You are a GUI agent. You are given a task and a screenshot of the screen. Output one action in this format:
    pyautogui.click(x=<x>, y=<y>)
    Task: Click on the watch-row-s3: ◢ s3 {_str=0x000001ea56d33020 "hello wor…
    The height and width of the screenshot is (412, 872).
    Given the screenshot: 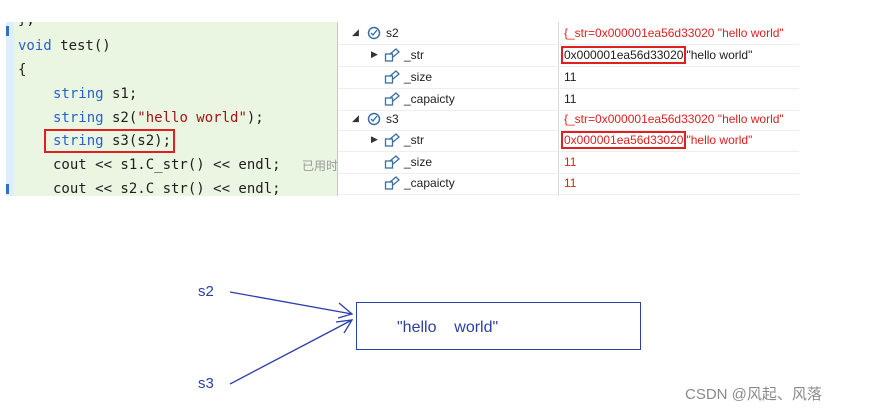 What is the action you would take?
    pyautogui.click(x=568, y=120)
    